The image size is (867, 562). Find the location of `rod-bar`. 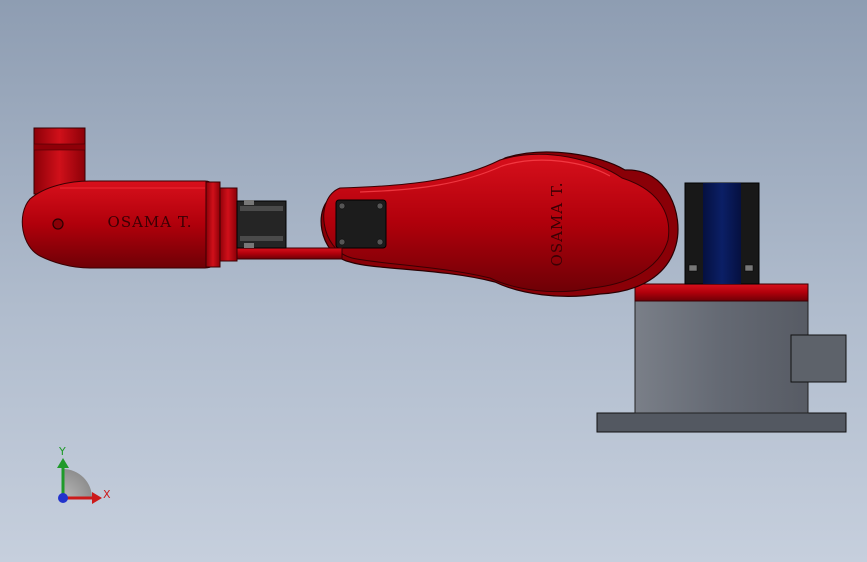

rod-bar is located at coordinates (282, 253).